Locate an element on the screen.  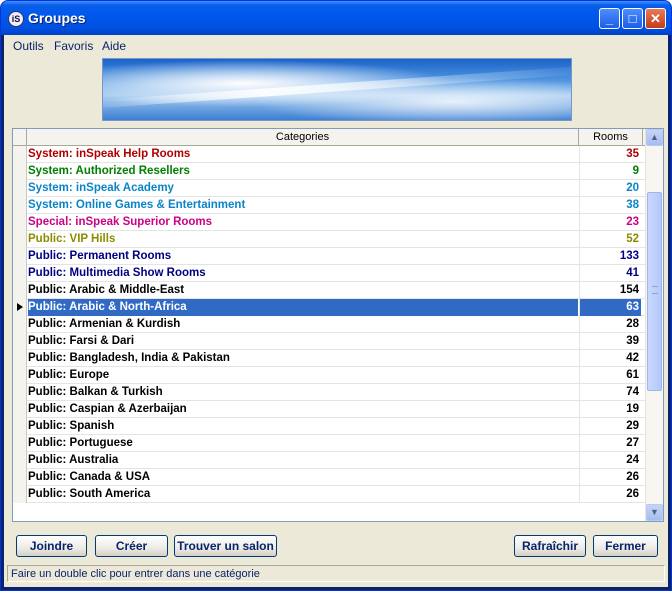
close-dialog-button: Fermer is located at coordinates (625, 546).